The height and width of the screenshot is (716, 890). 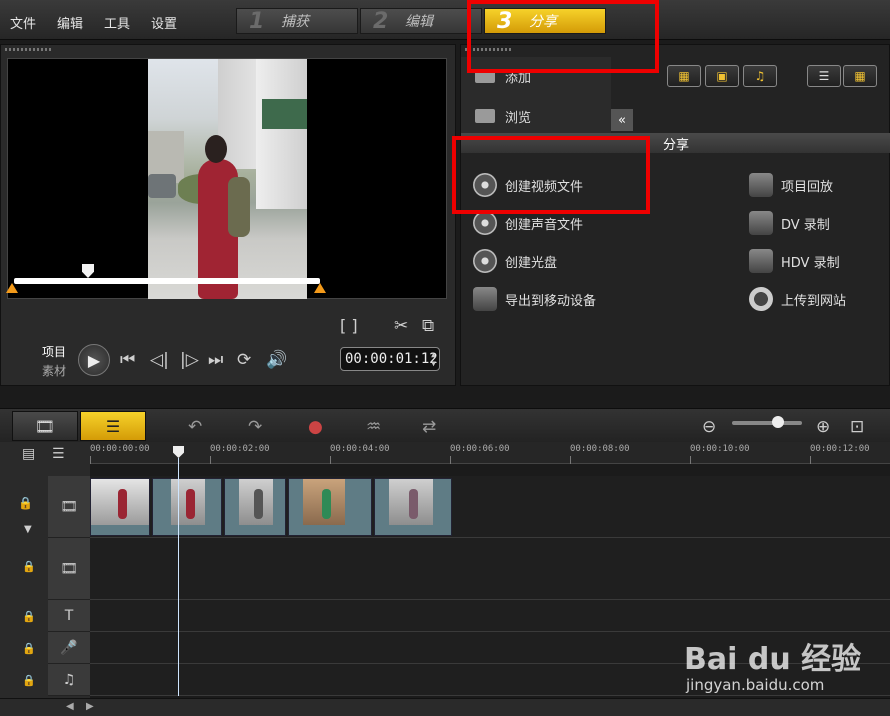 What do you see at coordinates (390, 359) in the screenshot?
I see `timecode-field: 00:00:01:12 ▲ ▼` at bounding box center [390, 359].